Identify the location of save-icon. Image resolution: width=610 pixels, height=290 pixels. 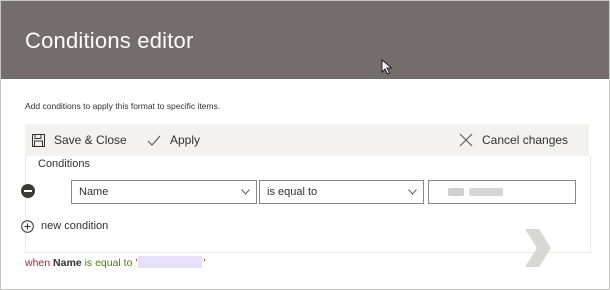
(38, 140).